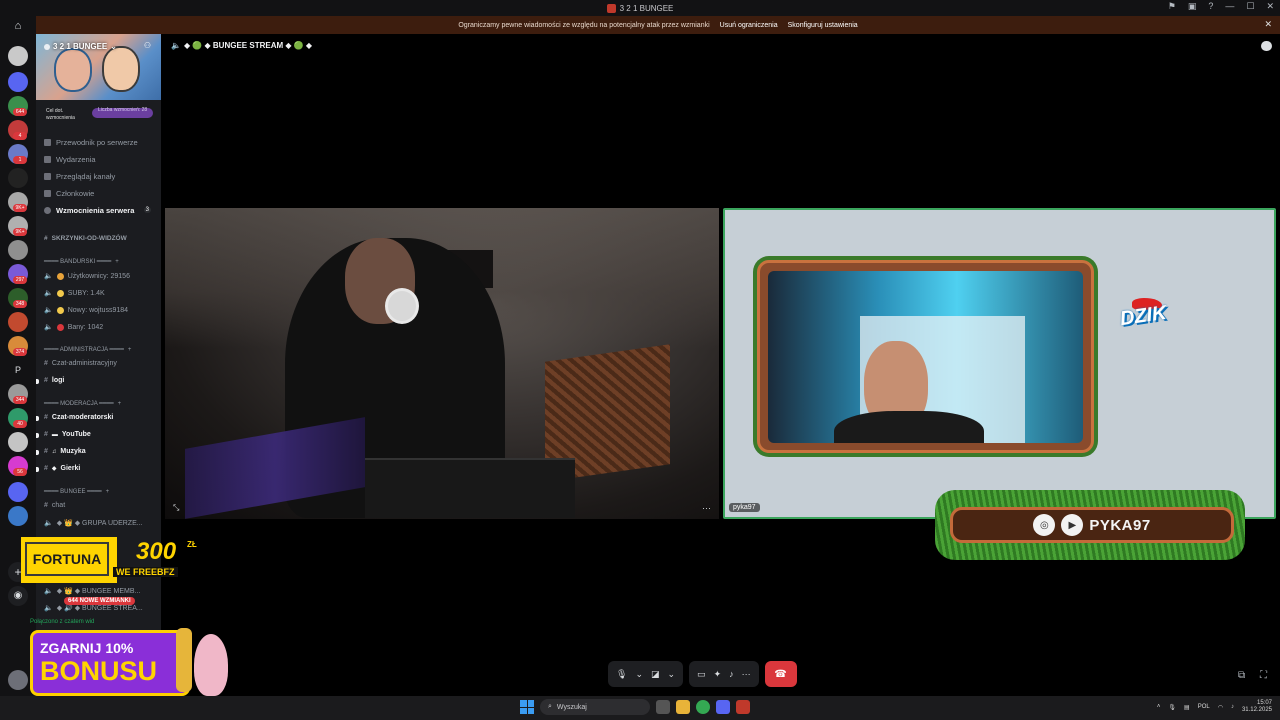  I want to click on volume-icon: ♪, so click(1232, 707).